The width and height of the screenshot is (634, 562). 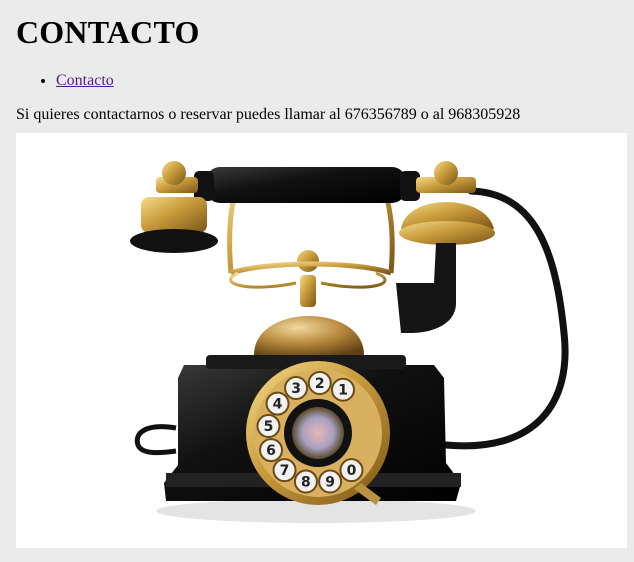 What do you see at coordinates (320, 384) in the screenshot?
I see `dial-digit: 2` at bounding box center [320, 384].